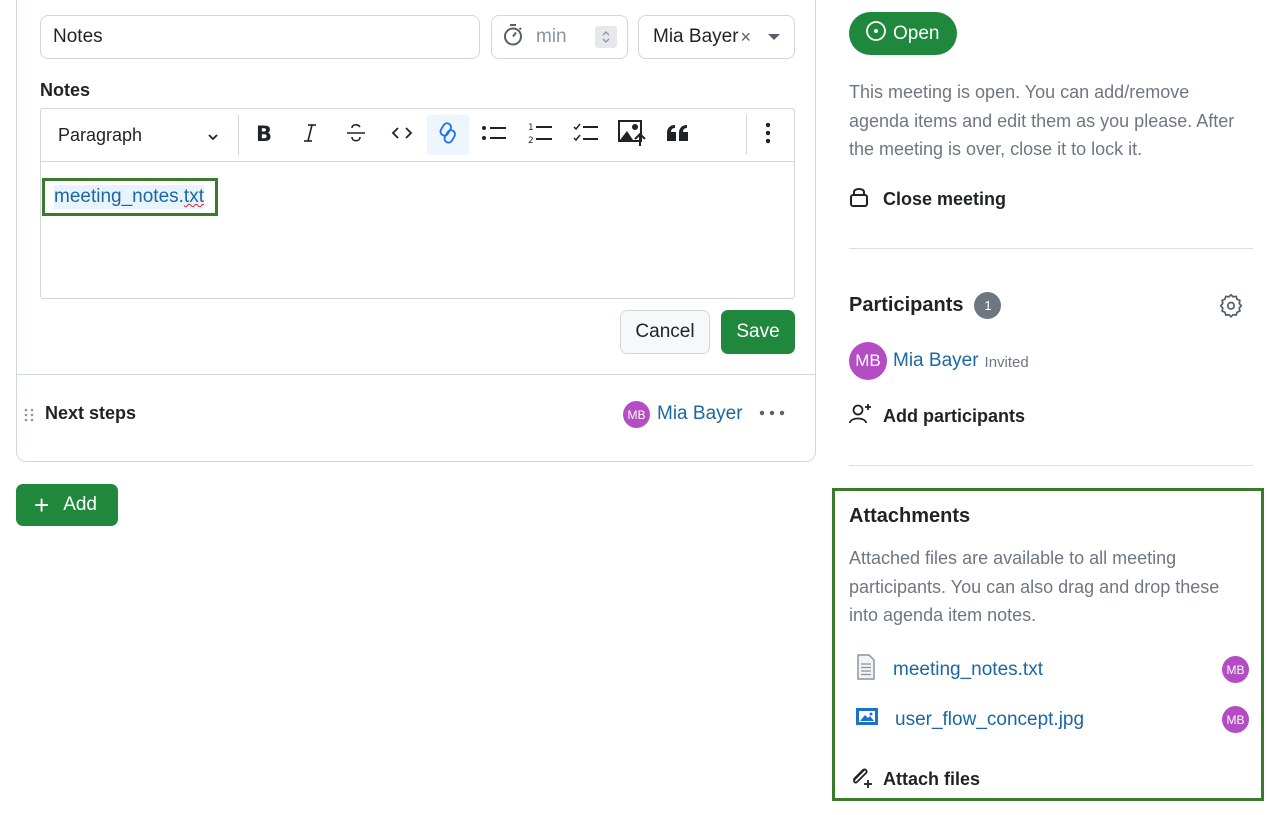 The width and height of the screenshot is (1270, 815). I want to click on todo-list-button, so click(586, 135).